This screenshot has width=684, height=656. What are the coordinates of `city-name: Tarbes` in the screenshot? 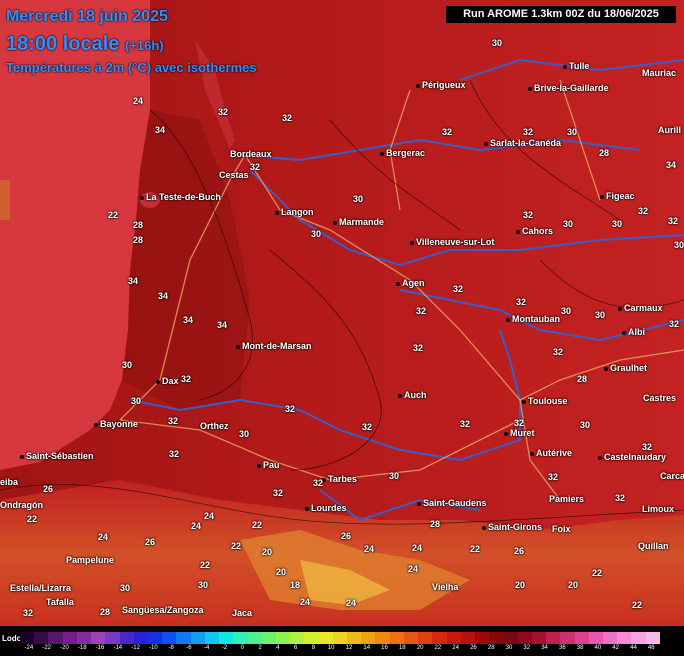 It's located at (342, 479).